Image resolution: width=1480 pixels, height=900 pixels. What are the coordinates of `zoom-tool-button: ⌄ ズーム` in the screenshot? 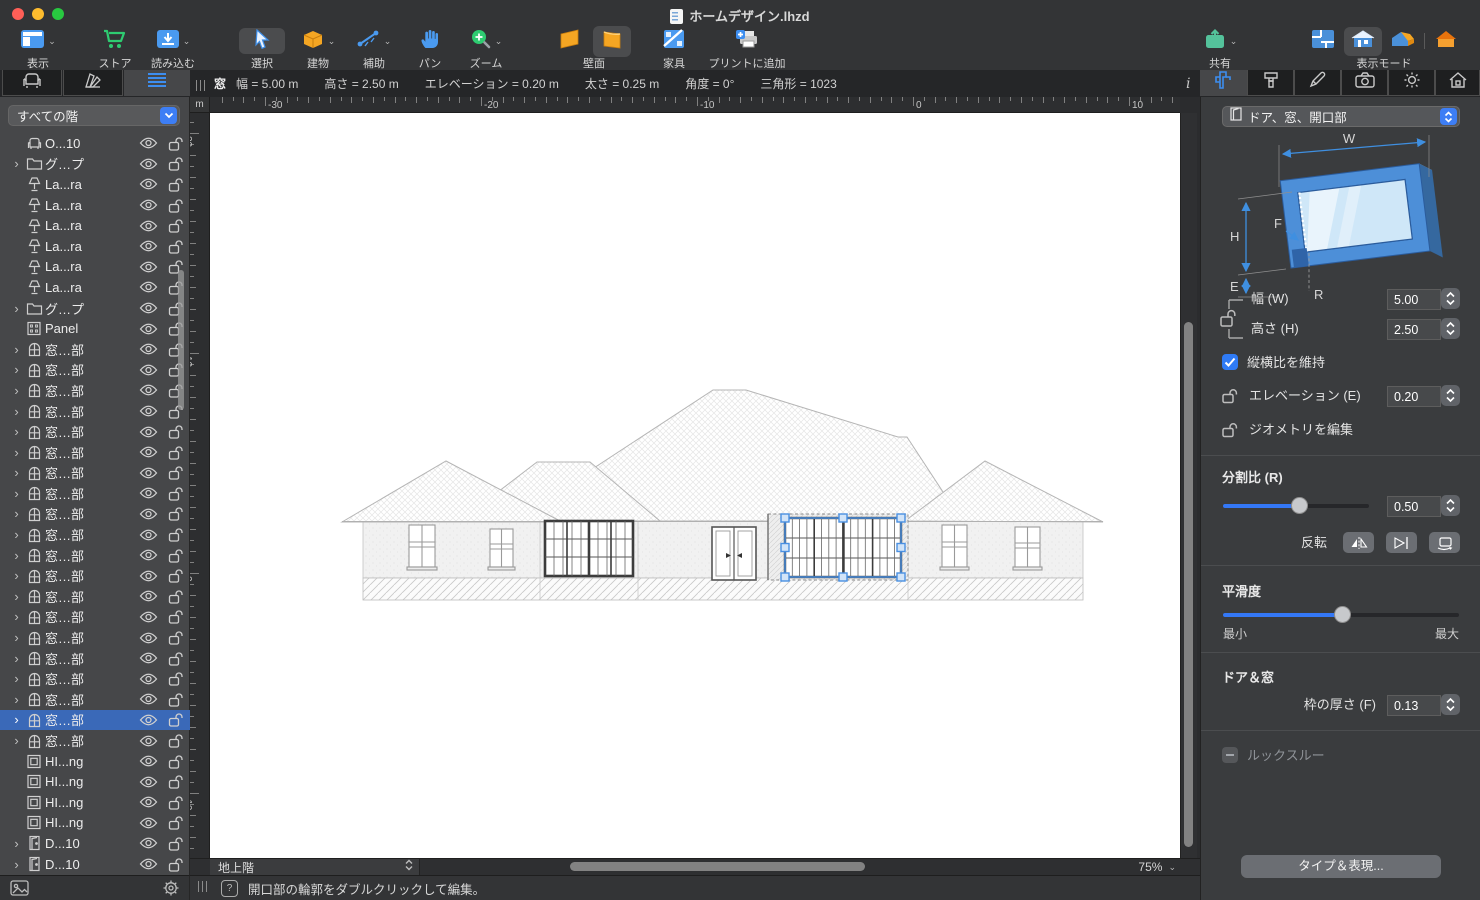 It's located at (486, 49).